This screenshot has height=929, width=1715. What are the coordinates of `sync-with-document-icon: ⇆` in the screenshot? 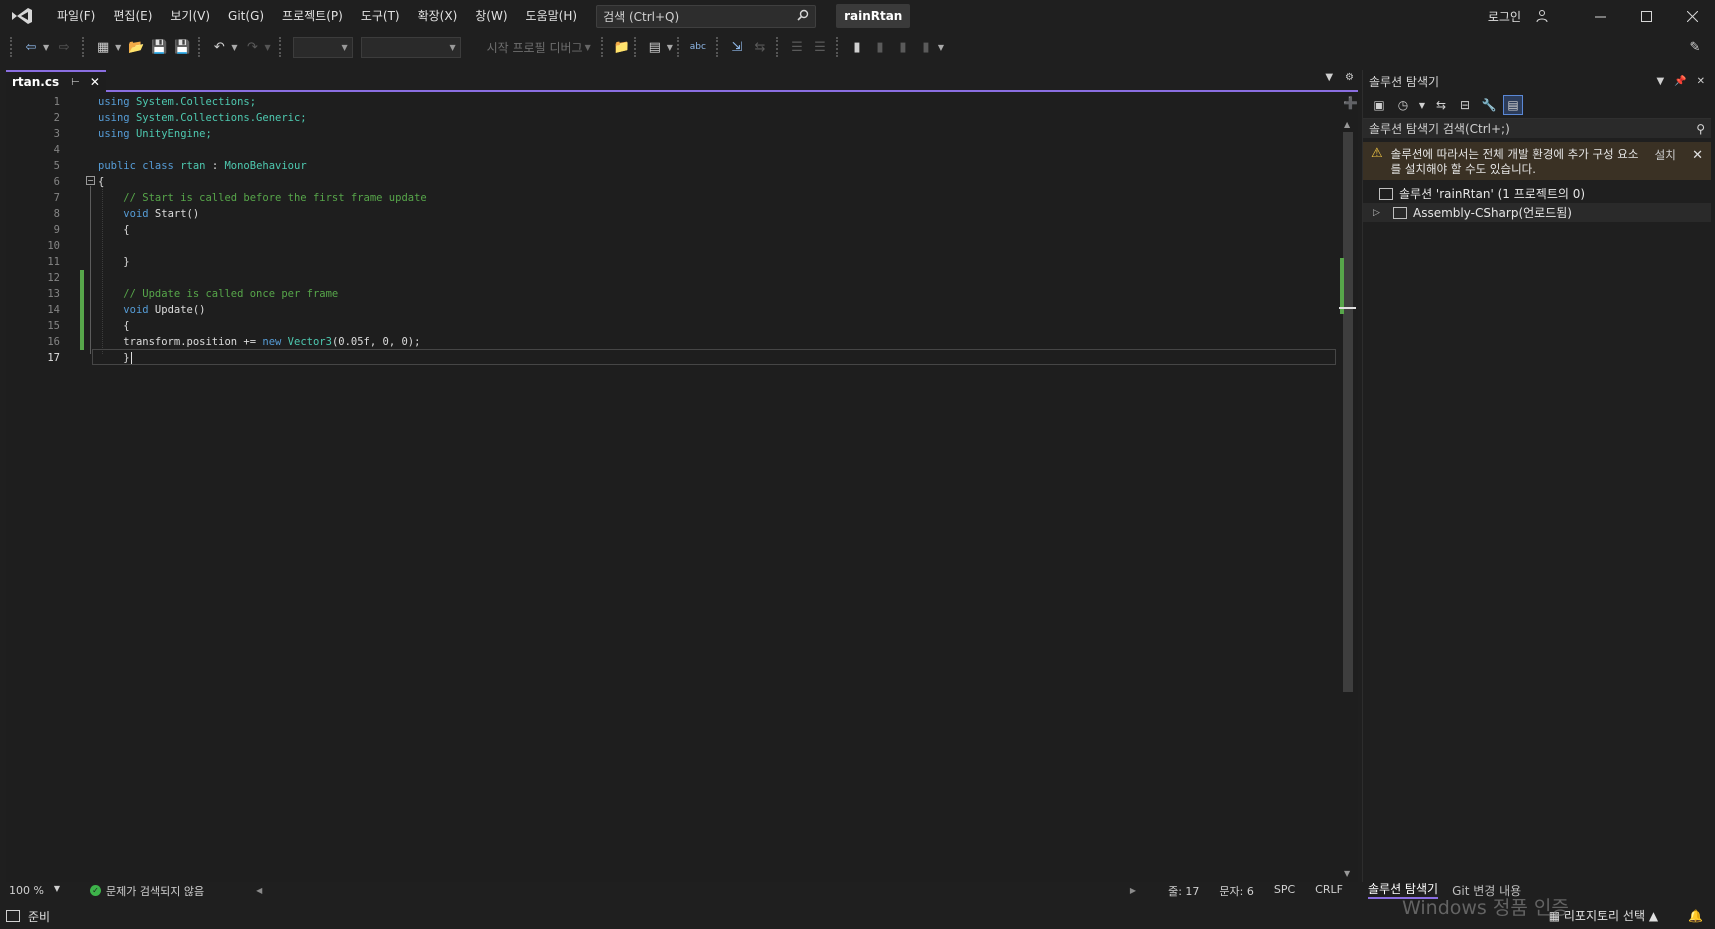 It's located at (1441, 105).